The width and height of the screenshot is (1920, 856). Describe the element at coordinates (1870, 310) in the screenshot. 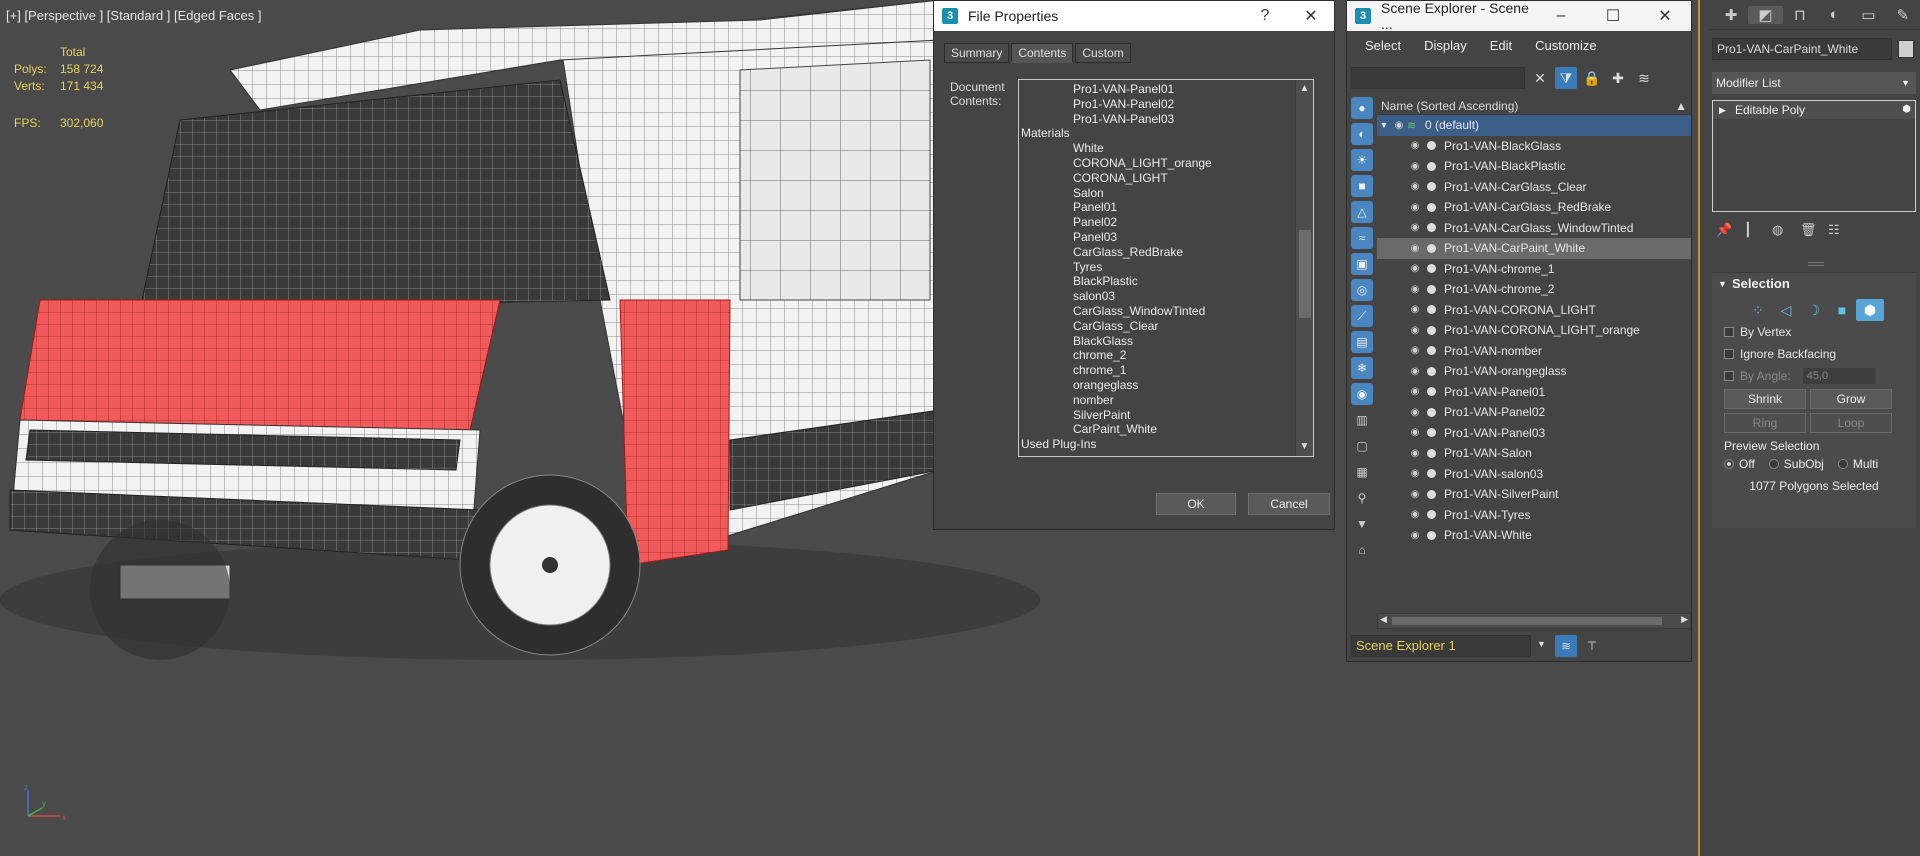

I see `element-mode-icon: ⬢` at that location.